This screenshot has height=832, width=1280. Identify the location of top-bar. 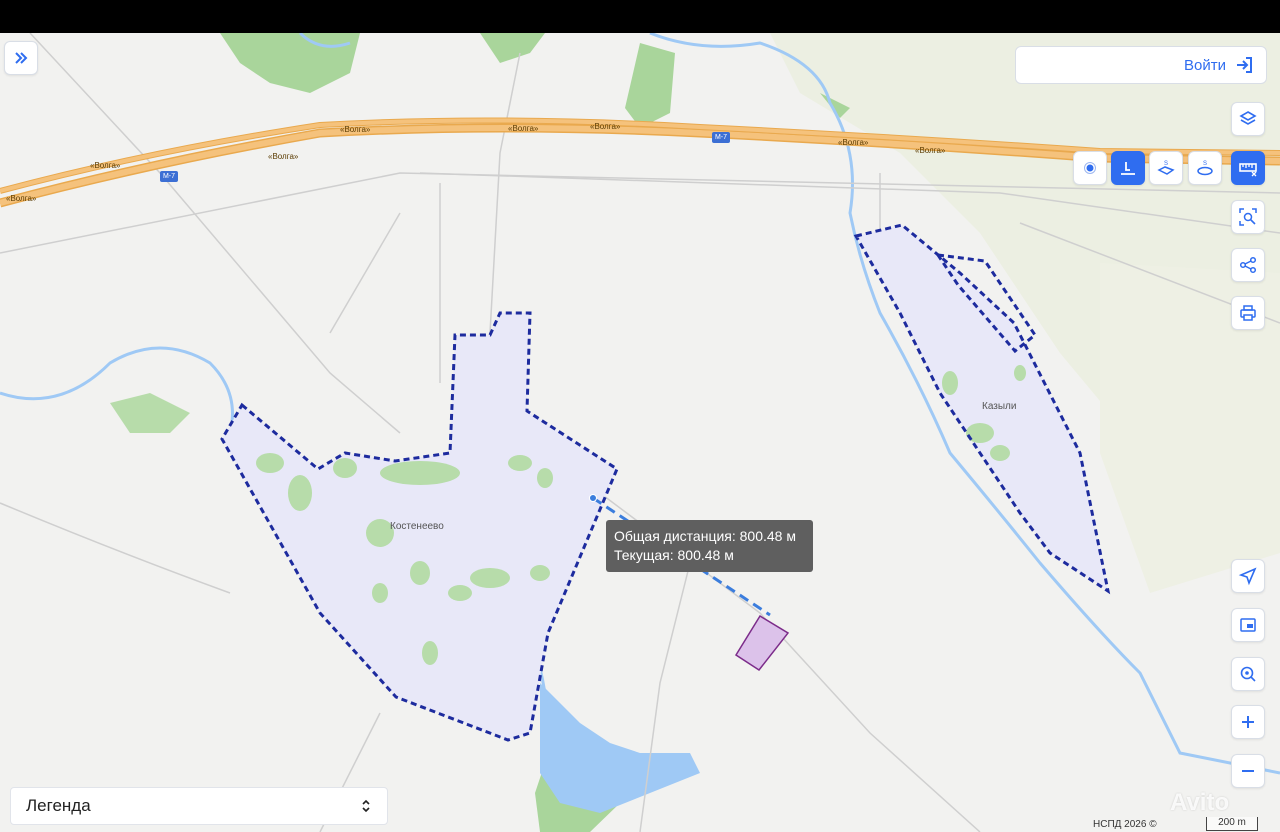
(640, 16).